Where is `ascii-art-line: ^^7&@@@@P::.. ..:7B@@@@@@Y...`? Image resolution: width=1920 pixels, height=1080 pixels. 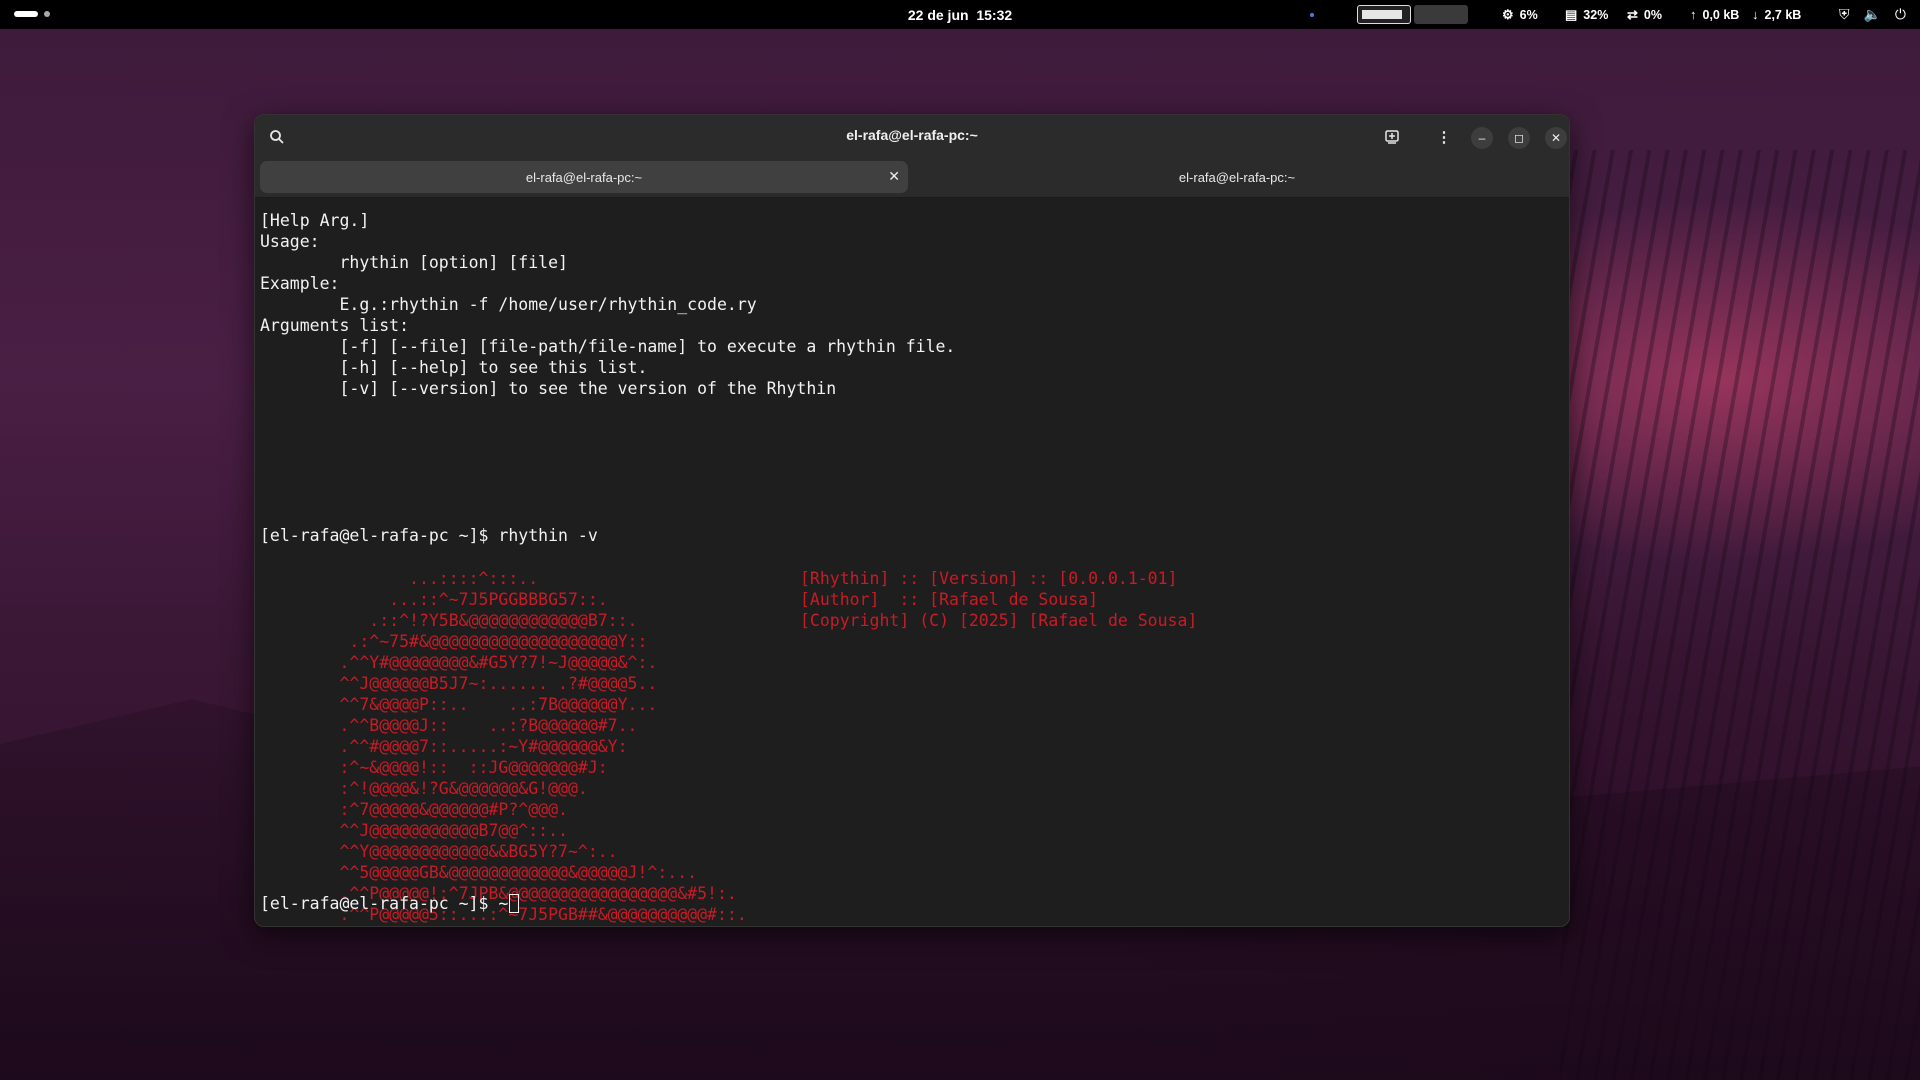 ascii-art-line: ^^7&@@@@P::.. ..:7B@@@@@@Y... is located at coordinates (459, 704).